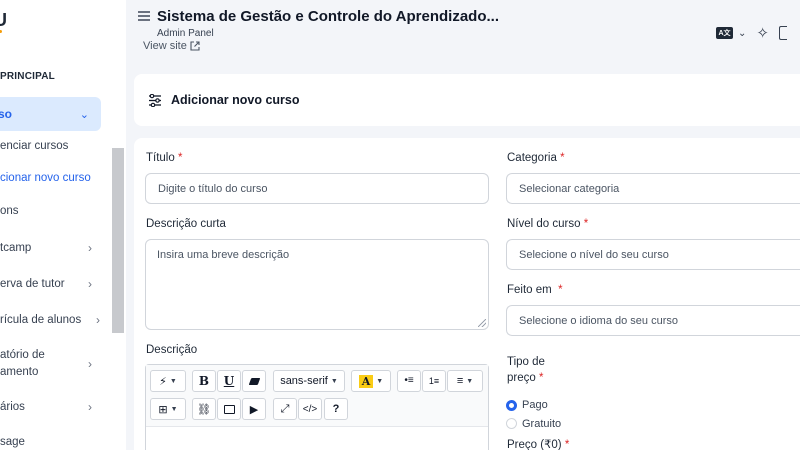 The width and height of the screenshot is (800, 450). Describe the element at coordinates (782, 33) in the screenshot. I see `window-icon` at that location.